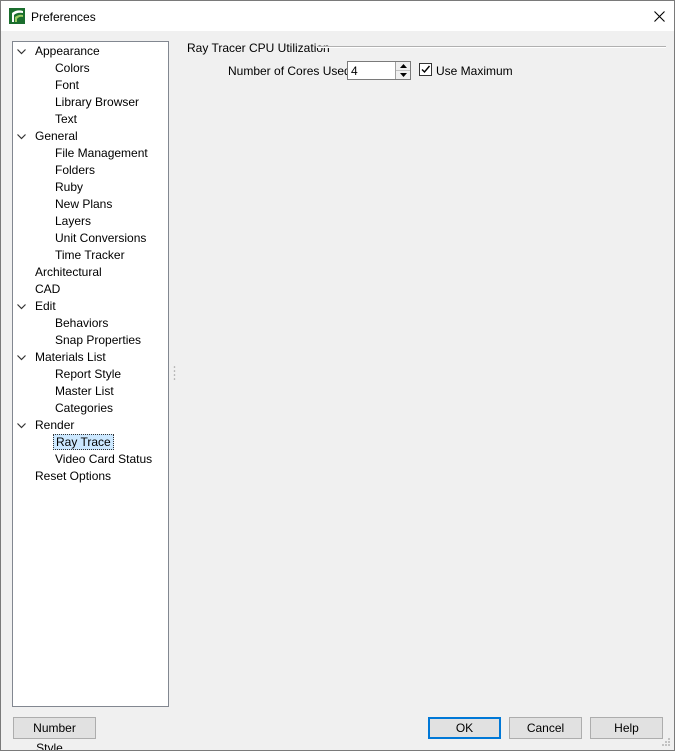  What do you see at coordinates (84, 391) in the screenshot?
I see `tree-item-label: Master List` at bounding box center [84, 391].